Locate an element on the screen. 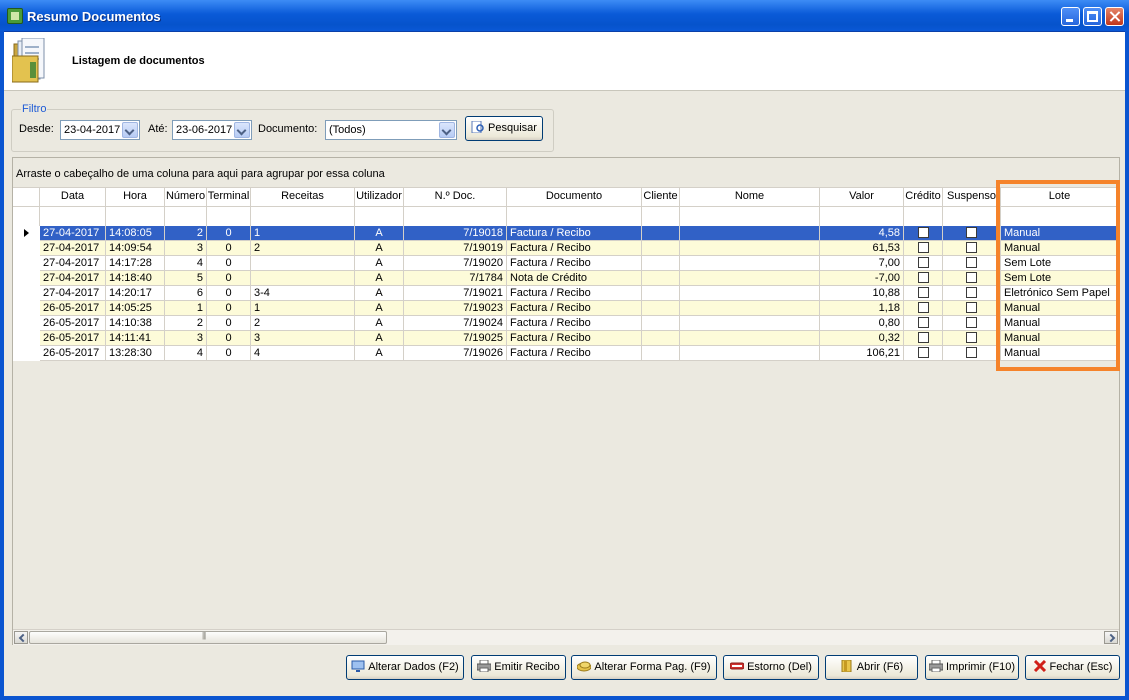 The image size is (1129, 700). cell-valor: 0,32 is located at coordinates (862, 338).